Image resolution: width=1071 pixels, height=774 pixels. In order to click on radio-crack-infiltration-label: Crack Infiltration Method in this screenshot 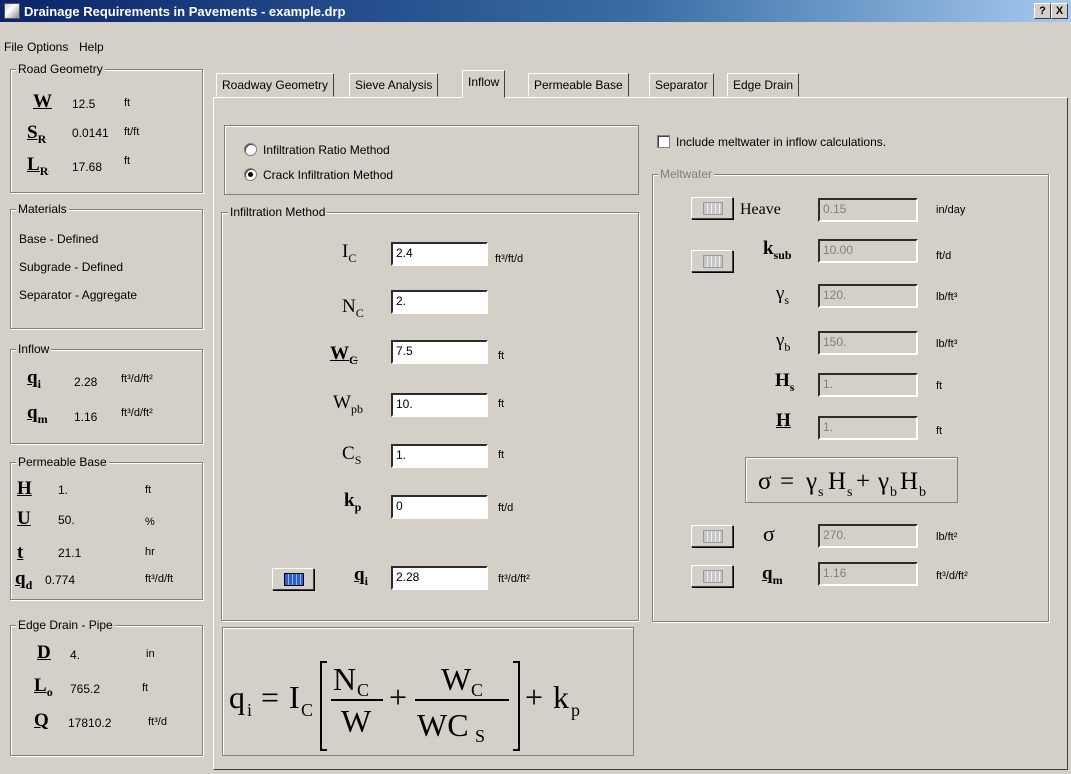, I will do `click(328, 175)`.